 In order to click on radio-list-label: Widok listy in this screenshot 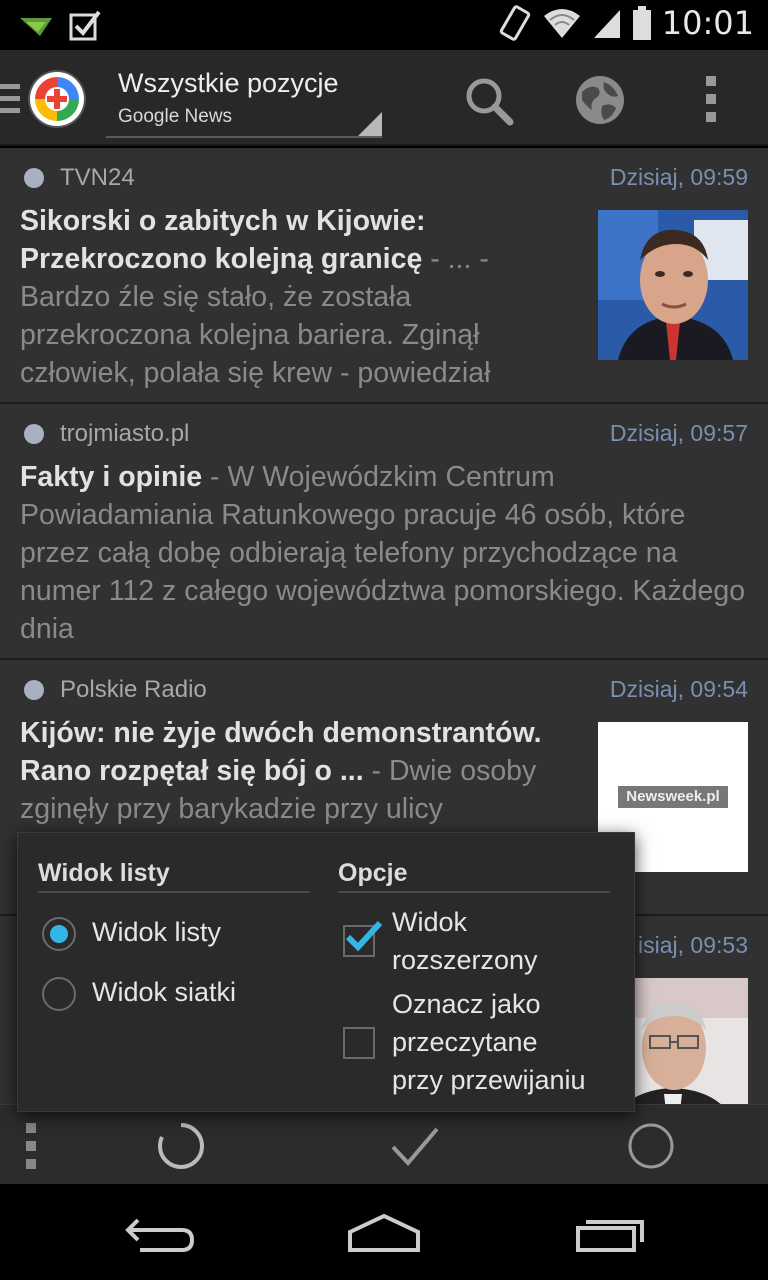, I will do `click(156, 932)`.